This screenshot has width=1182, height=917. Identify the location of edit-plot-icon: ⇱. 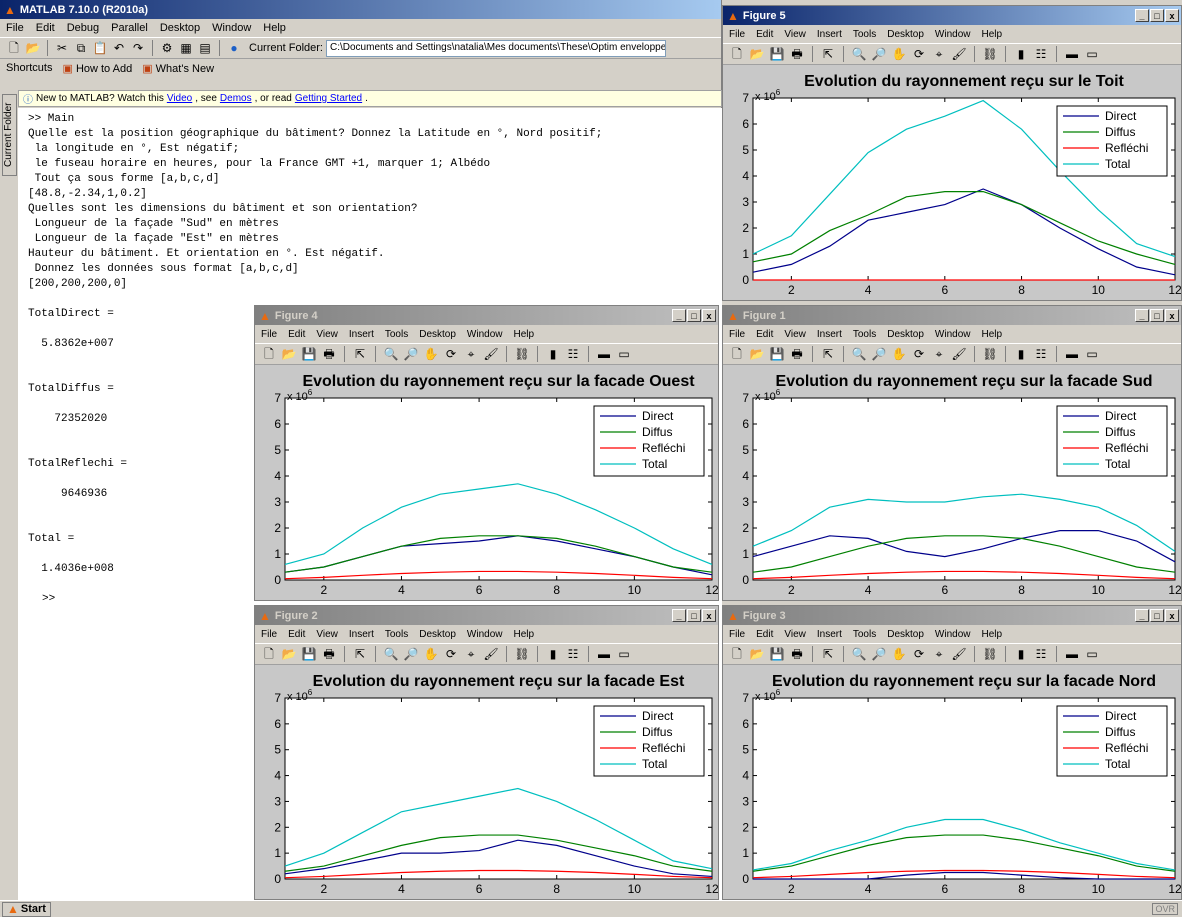
(828, 354).